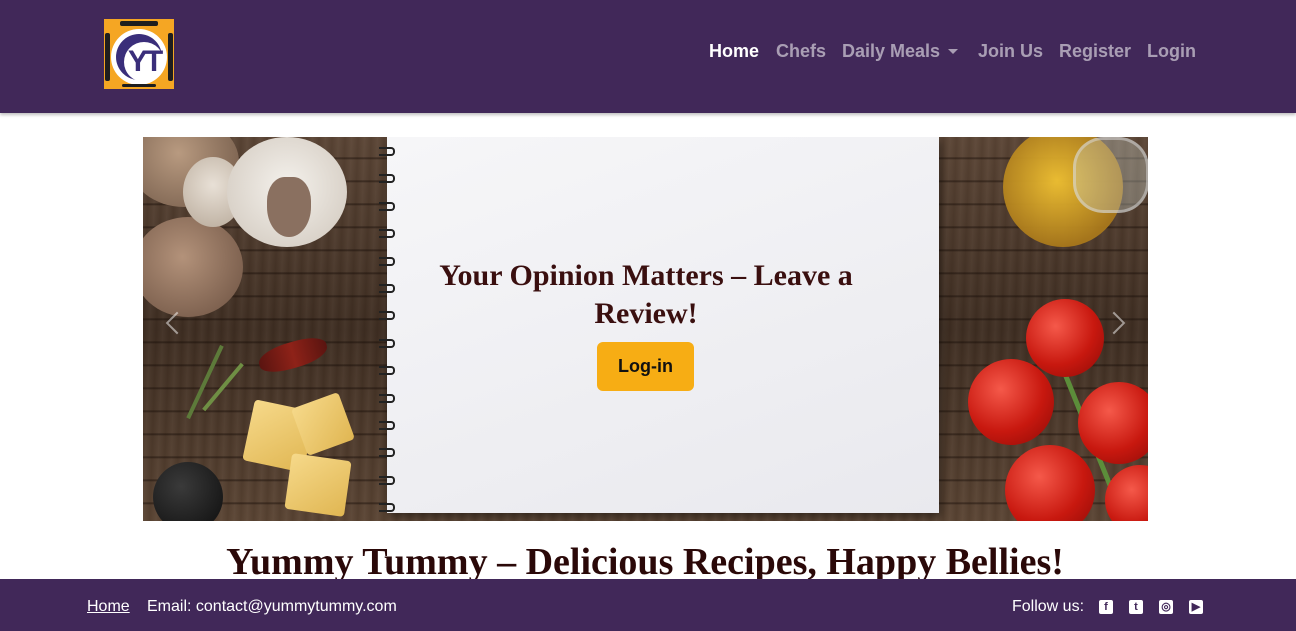 This screenshot has height=631, width=1296. What do you see at coordinates (107, 57) in the screenshot?
I see `fork-icon` at bounding box center [107, 57].